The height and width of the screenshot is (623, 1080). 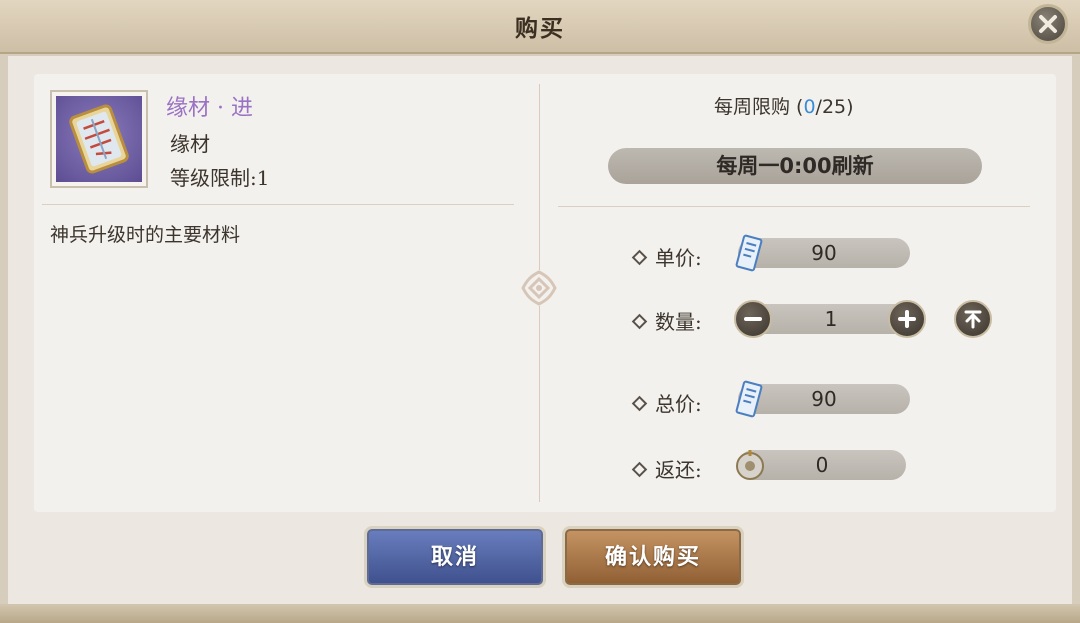 I want to click on max-quantity-button, so click(x=973, y=319).